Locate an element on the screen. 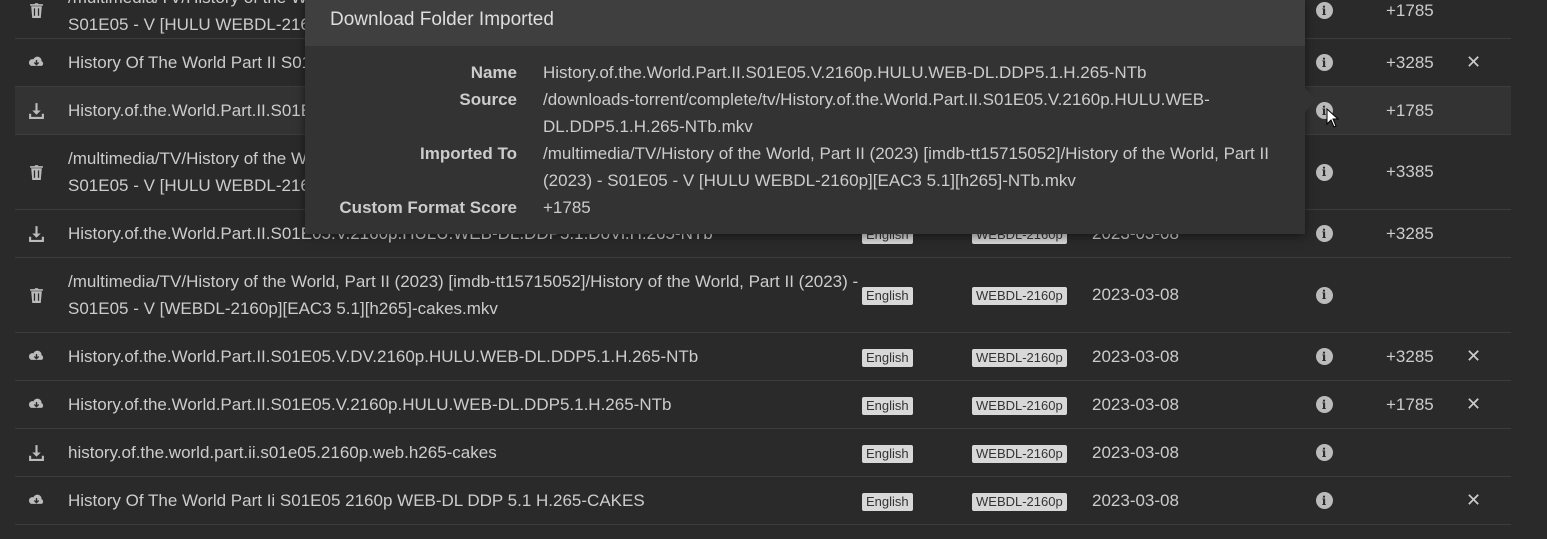  field-value: +1785 is located at coordinates (567, 207).